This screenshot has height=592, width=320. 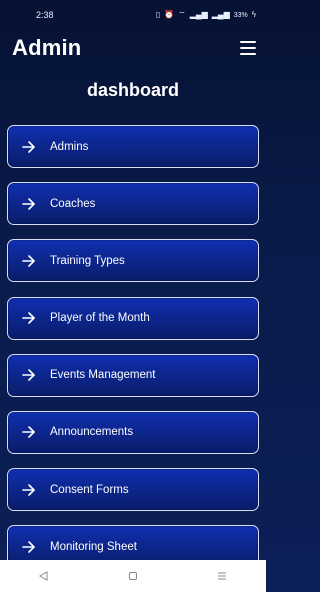 I want to click on menu-item-consent-forms: Consent Forms, so click(x=133, y=490).